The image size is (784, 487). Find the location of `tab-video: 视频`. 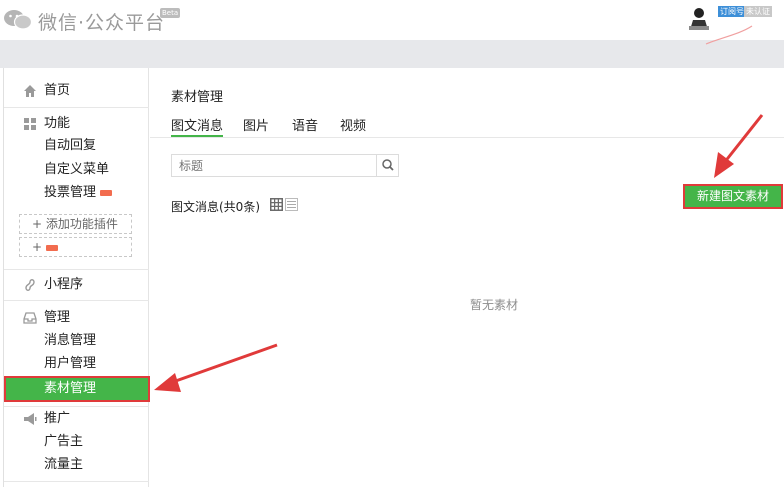

tab-video: 视频 is located at coordinates (353, 126).